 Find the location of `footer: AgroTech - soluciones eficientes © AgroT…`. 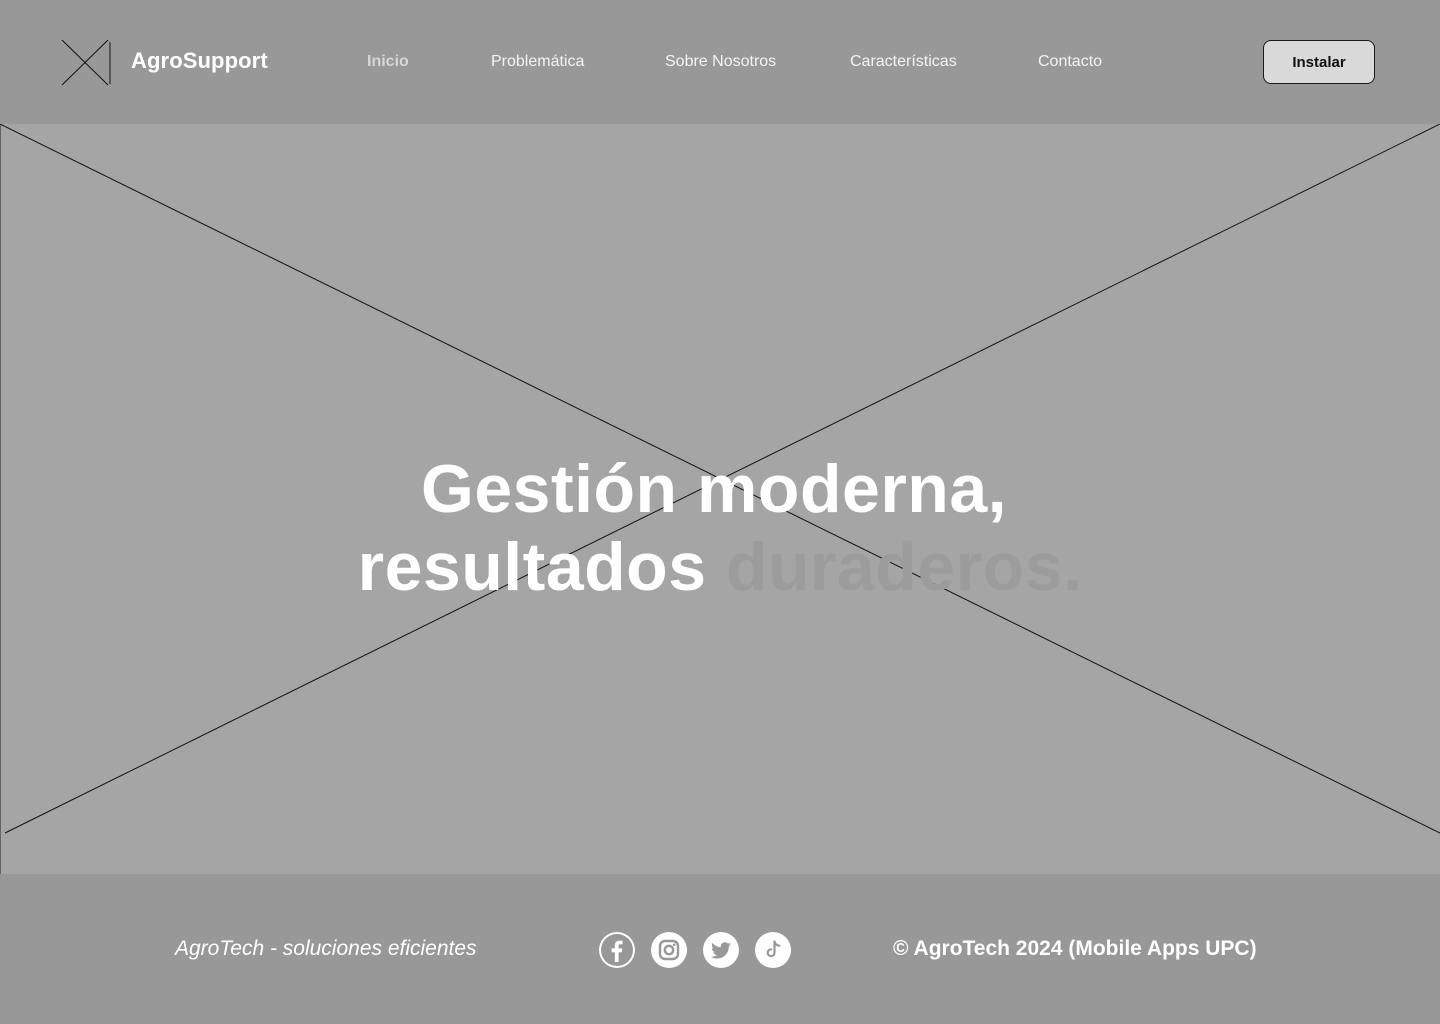

footer: AgroTech - soluciones eficientes © AgroT… is located at coordinates (720, 949).